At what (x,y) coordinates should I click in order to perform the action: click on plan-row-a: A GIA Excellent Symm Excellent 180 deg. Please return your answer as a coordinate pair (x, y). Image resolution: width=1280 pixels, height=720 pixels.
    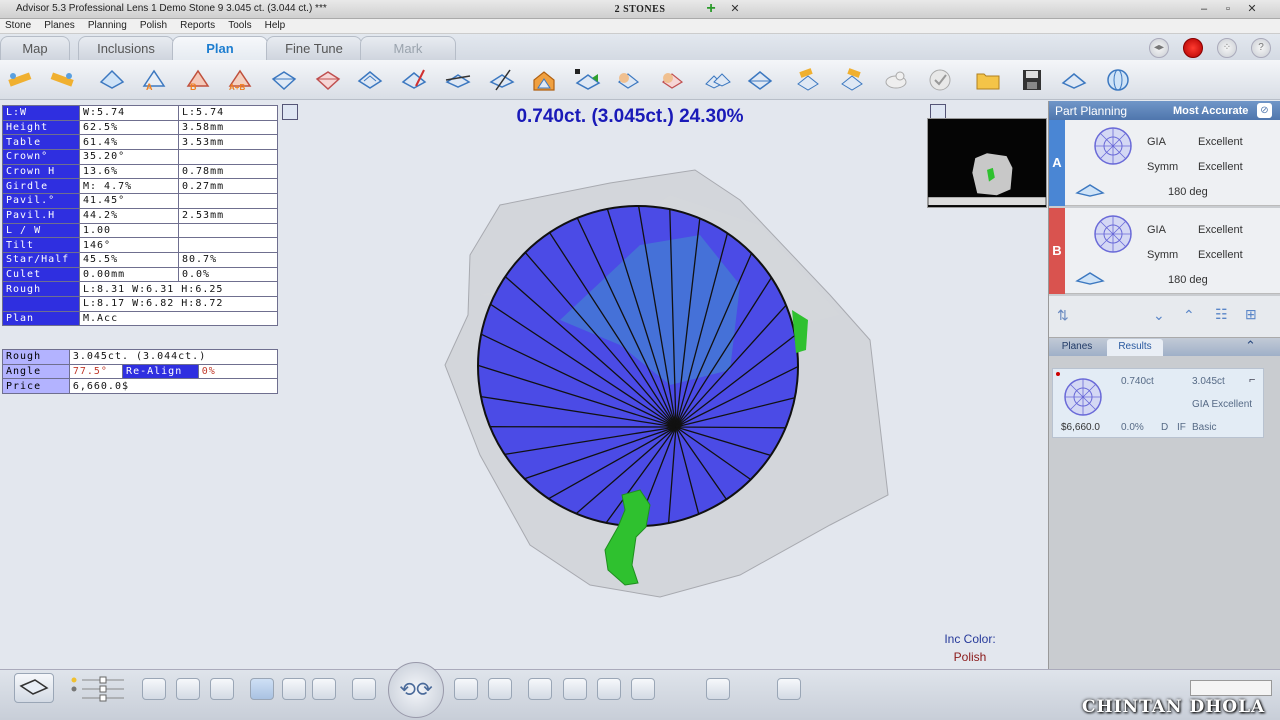
    Looking at the image, I should click on (1164, 163).